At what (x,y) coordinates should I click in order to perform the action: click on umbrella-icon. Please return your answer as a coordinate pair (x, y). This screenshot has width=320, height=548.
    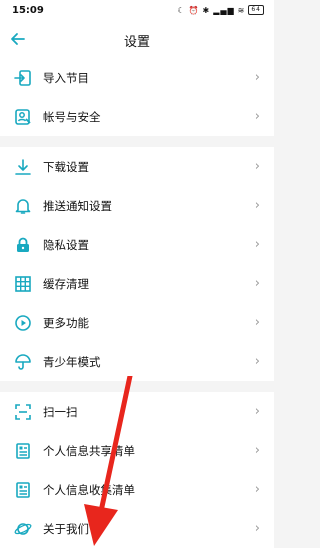
    Looking at the image, I should click on (23, 362).